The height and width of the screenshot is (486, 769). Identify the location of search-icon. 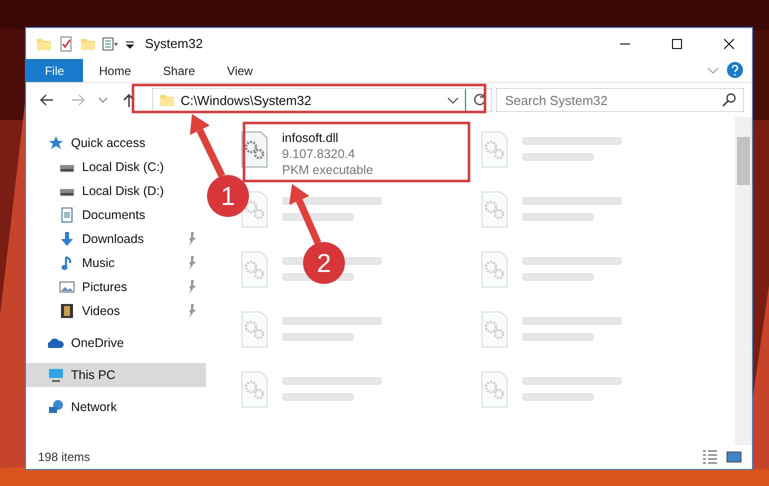
(729, 100).